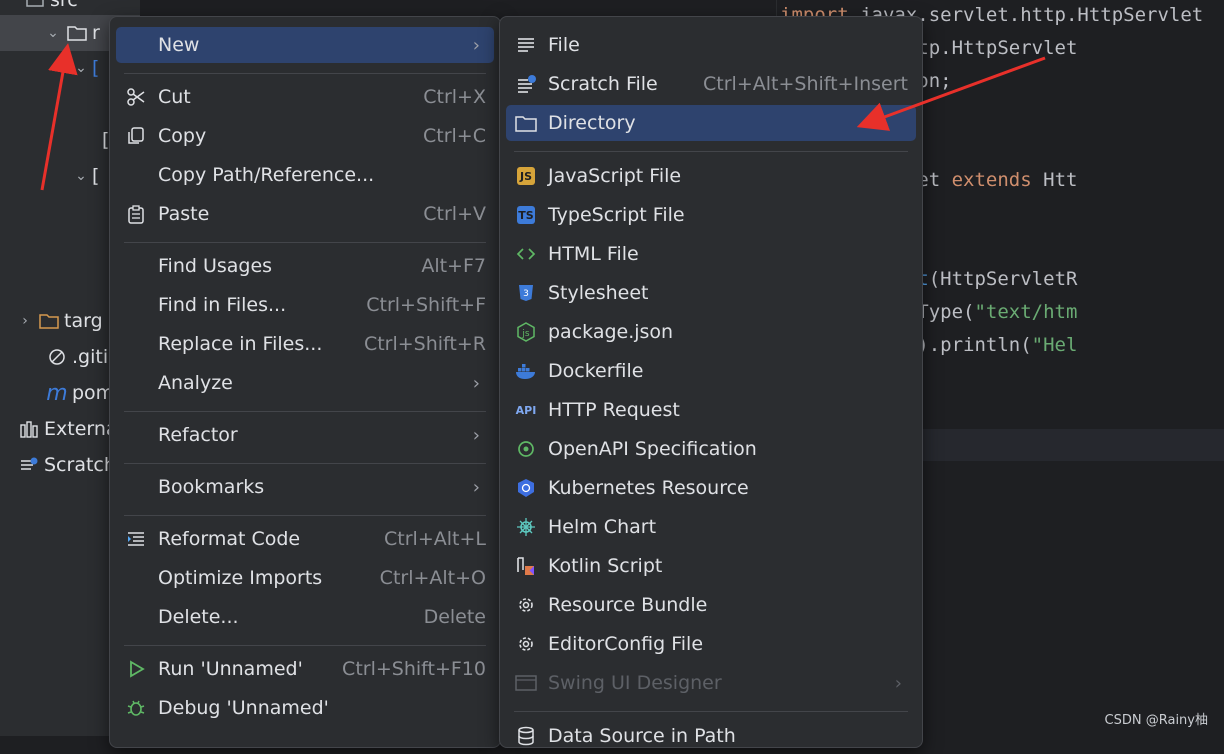 The width and height of the screenshot is (1224, 754). Describe the element at coordinates (57, 357) in the screenshot. I see `gitignore-icon` at that location.